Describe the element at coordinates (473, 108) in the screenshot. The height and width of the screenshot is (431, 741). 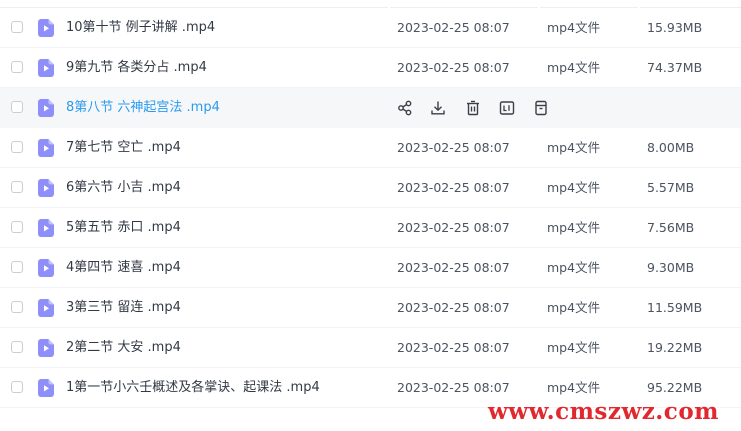
I see `delete-icon` at that location.